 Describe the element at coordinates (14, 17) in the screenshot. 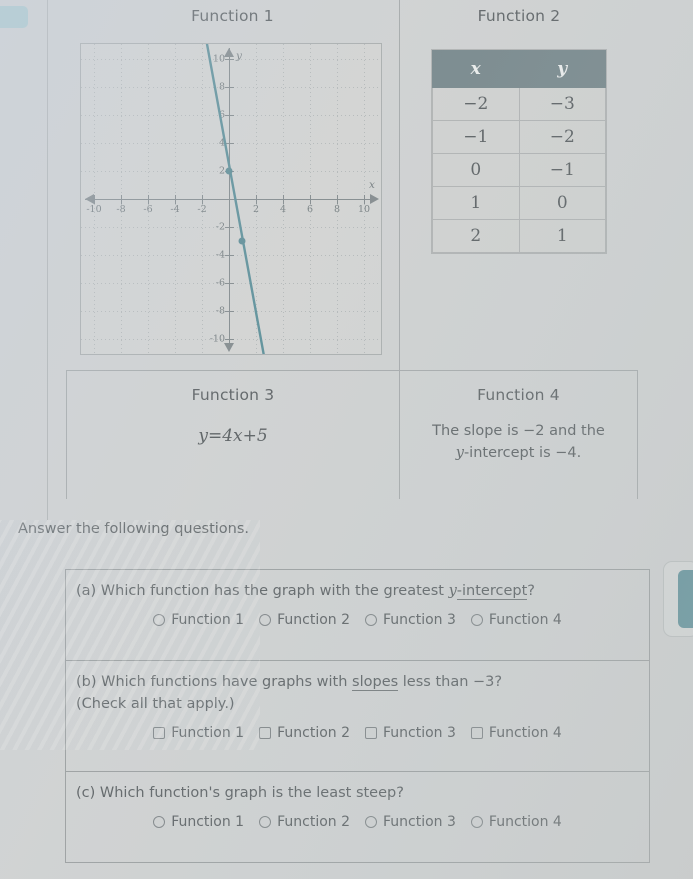

I see `corner-accent-chip` at that location.